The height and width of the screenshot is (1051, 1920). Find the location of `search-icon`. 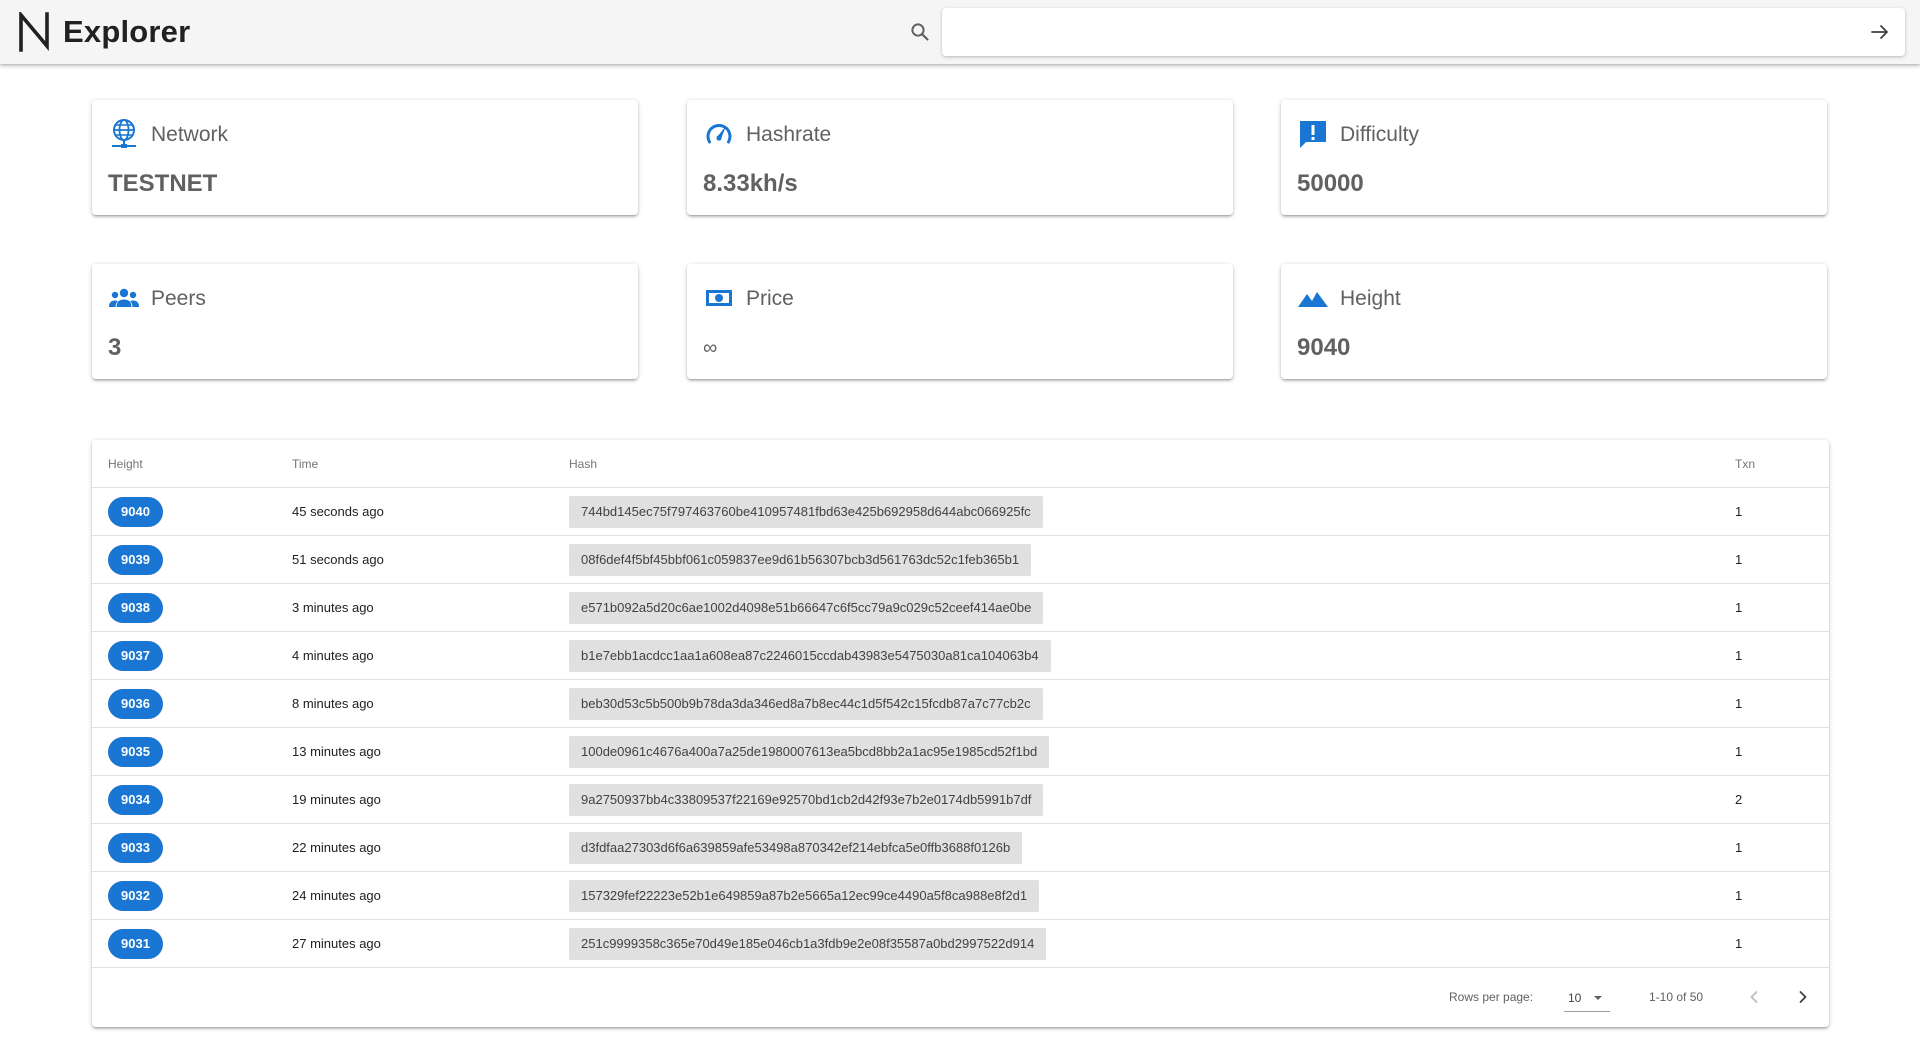

search-icon is located at coordinates (920, 32).